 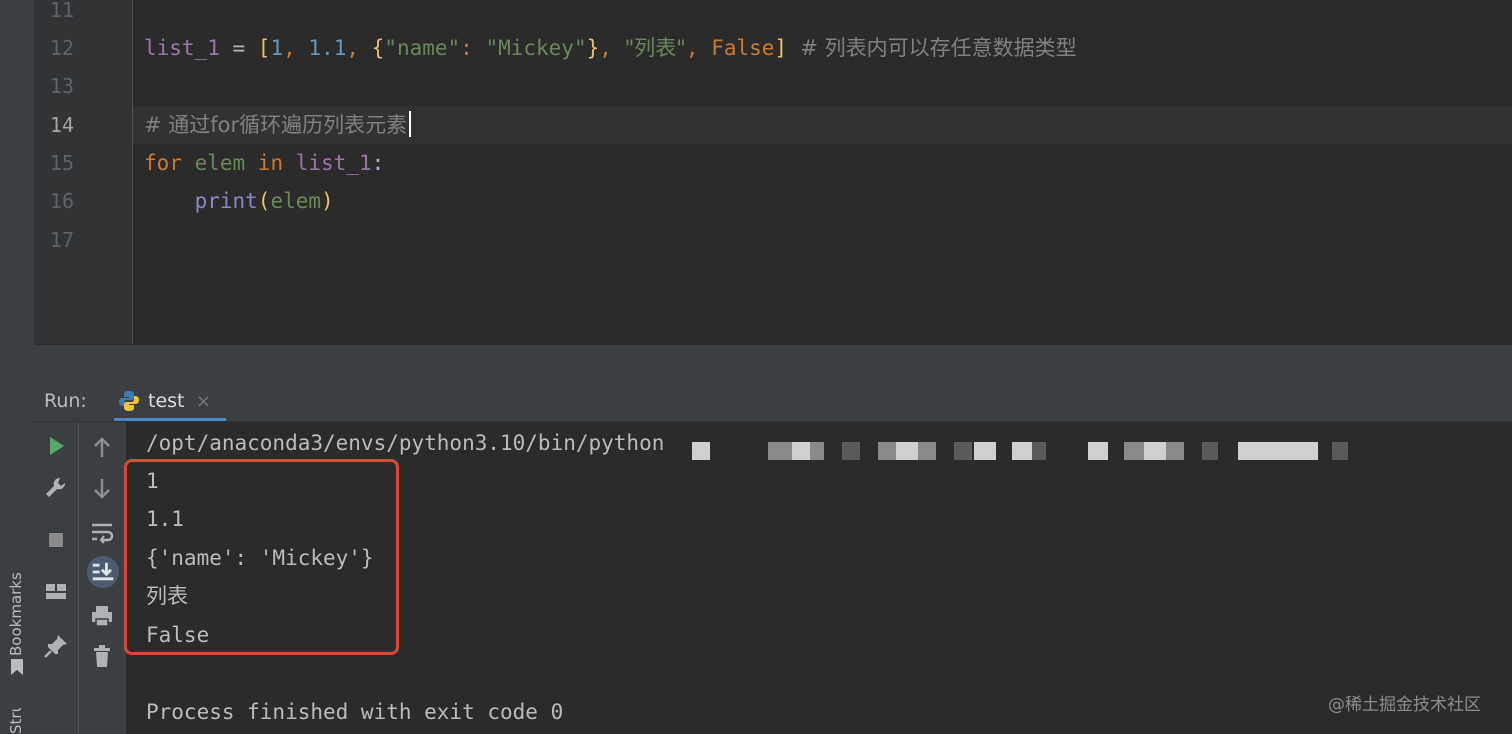 What do you see at coordinates (56, 540) in the screenshot?
I see `stop-icon` at bounding box center [56, 540].